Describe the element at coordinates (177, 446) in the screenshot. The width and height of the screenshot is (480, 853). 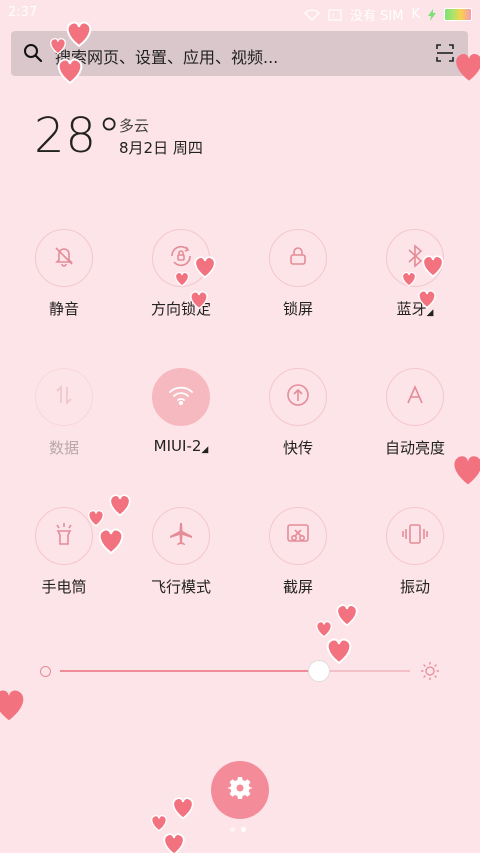
I see `toggle-label-text: MIUI-2` at that location.